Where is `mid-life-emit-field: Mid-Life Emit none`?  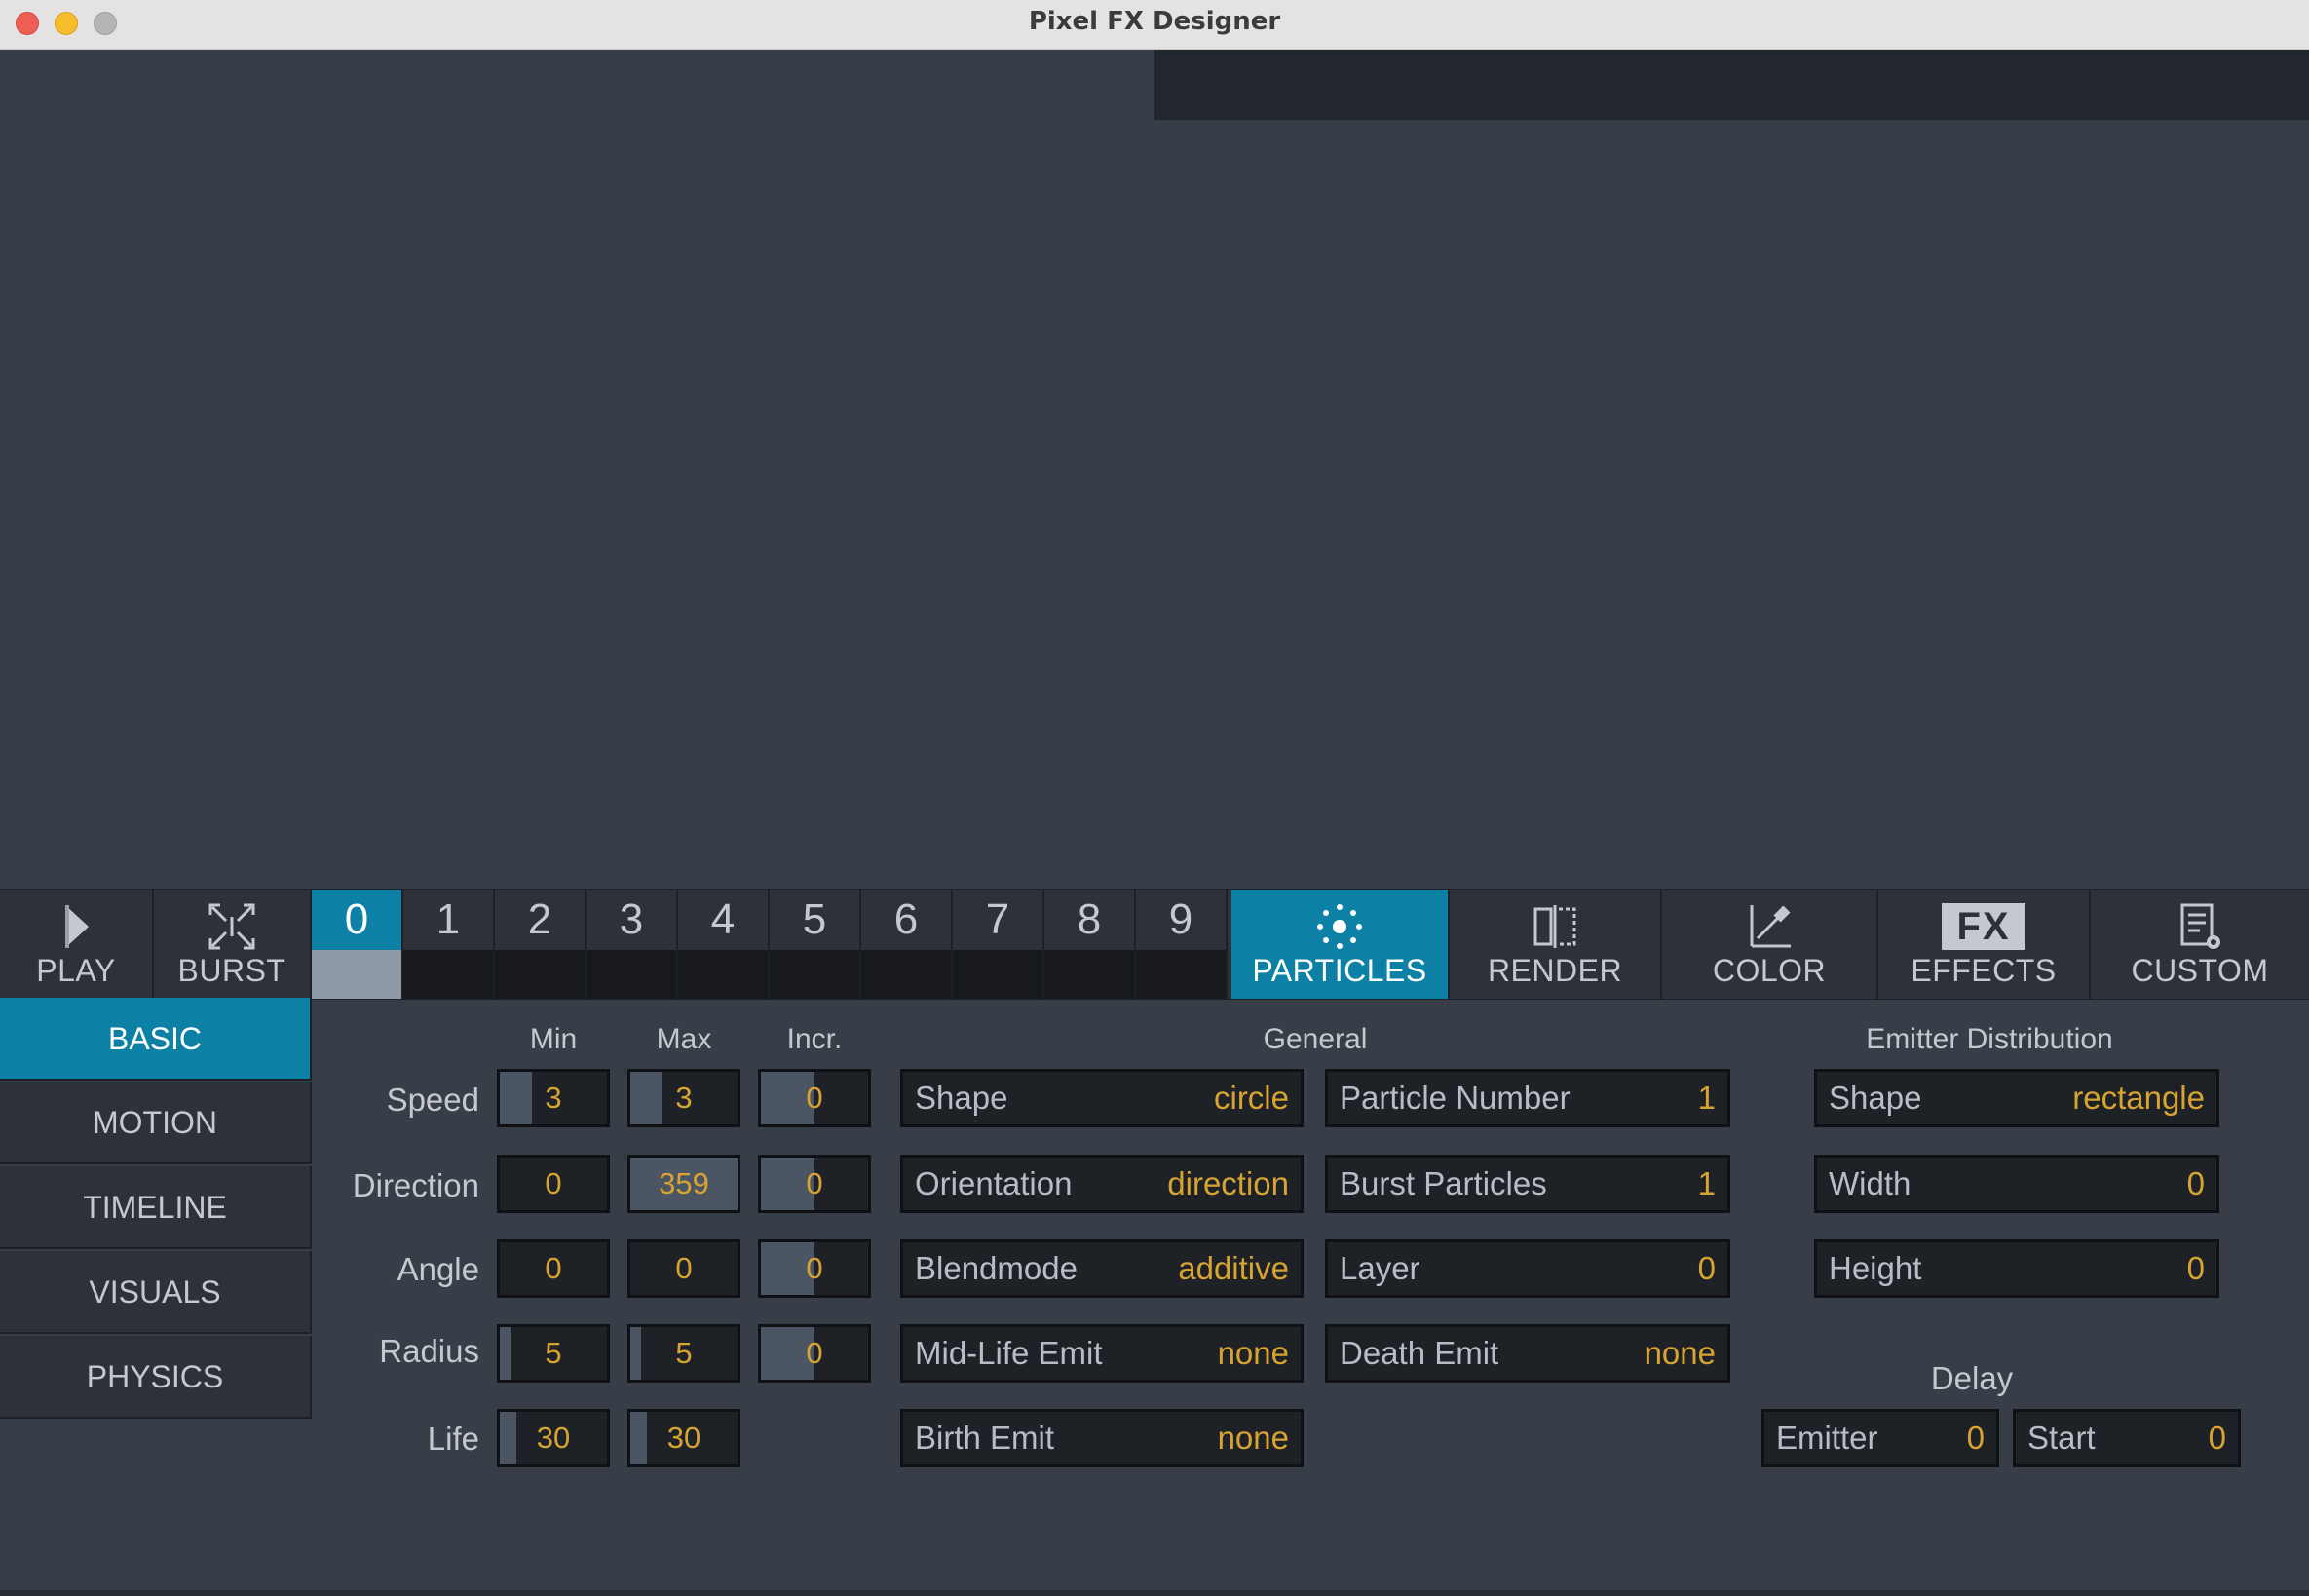 mid-life-emit-field: Mid-Life Emit none is located at coordinates (1102, 1353).